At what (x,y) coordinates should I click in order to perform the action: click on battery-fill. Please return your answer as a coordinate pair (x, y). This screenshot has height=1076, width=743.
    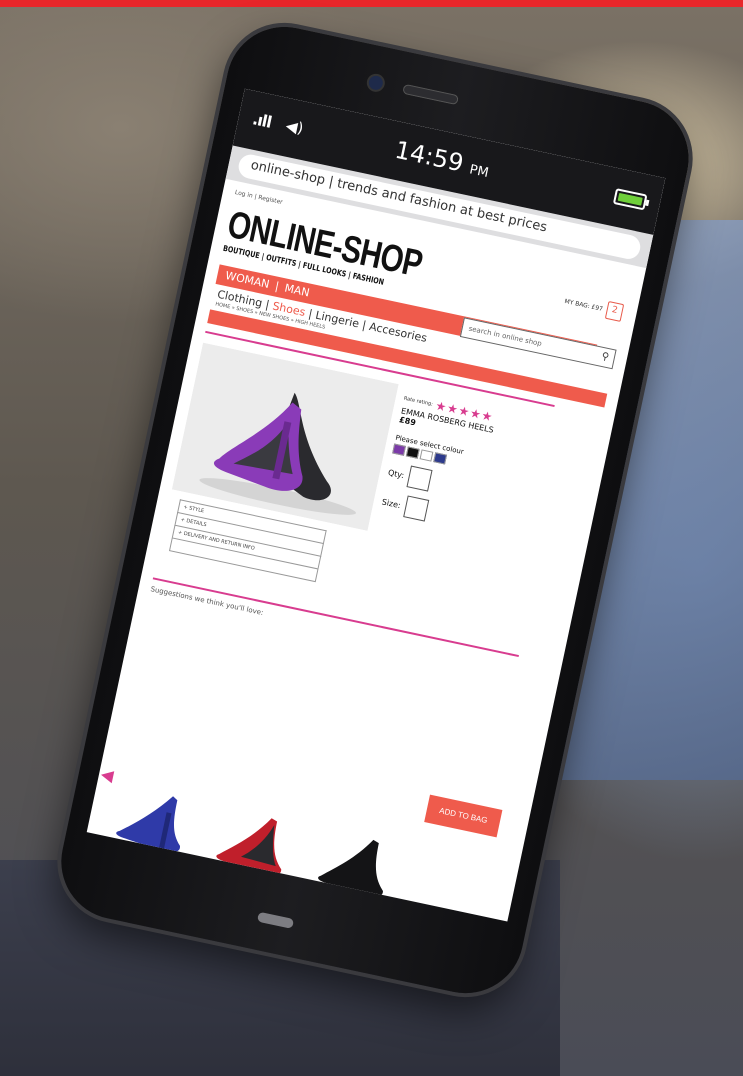
    Looking at the image, I should click on (630, 199).